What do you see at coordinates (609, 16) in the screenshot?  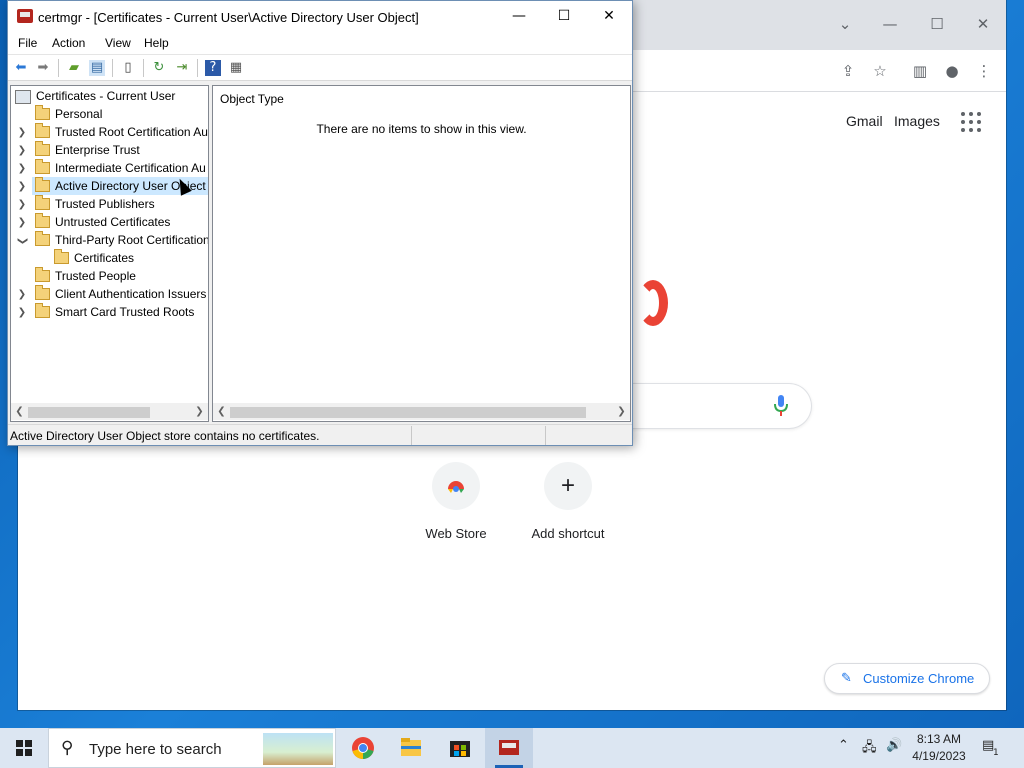 I see `close-button: ✕` at bounding box center [609, 16].